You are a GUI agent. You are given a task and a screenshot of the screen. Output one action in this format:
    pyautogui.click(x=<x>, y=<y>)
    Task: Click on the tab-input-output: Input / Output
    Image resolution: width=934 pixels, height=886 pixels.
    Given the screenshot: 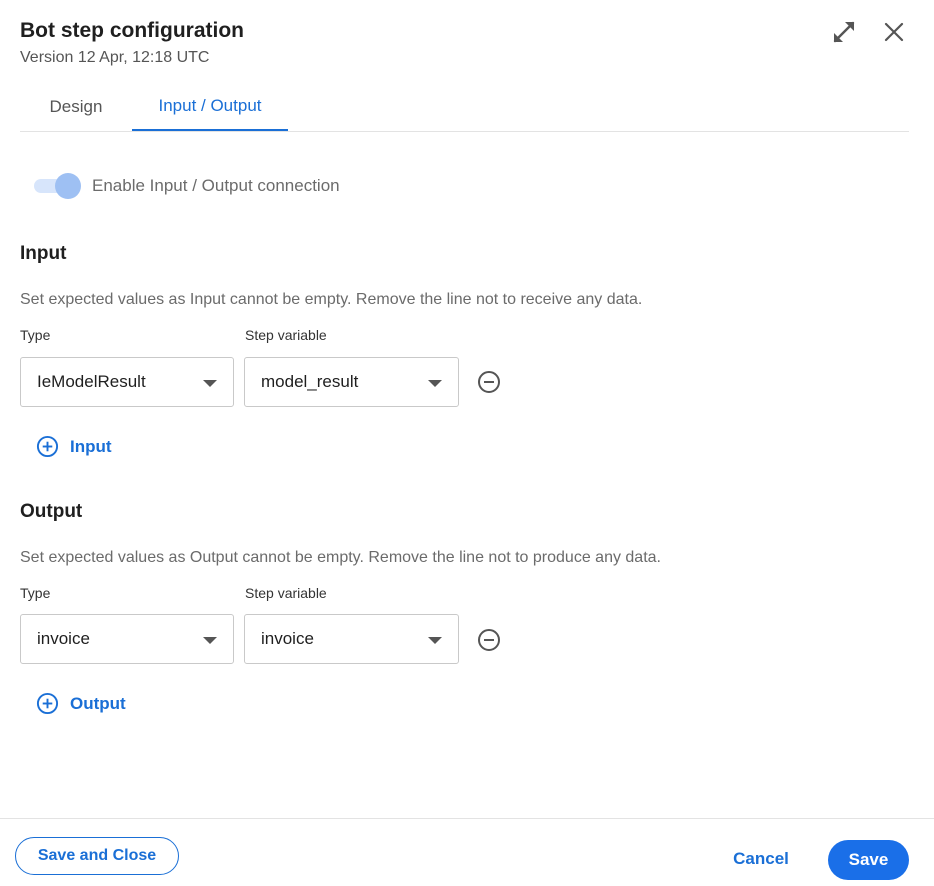 What is the action you would take?
    pyautogui.click(x=210, y=106)
    